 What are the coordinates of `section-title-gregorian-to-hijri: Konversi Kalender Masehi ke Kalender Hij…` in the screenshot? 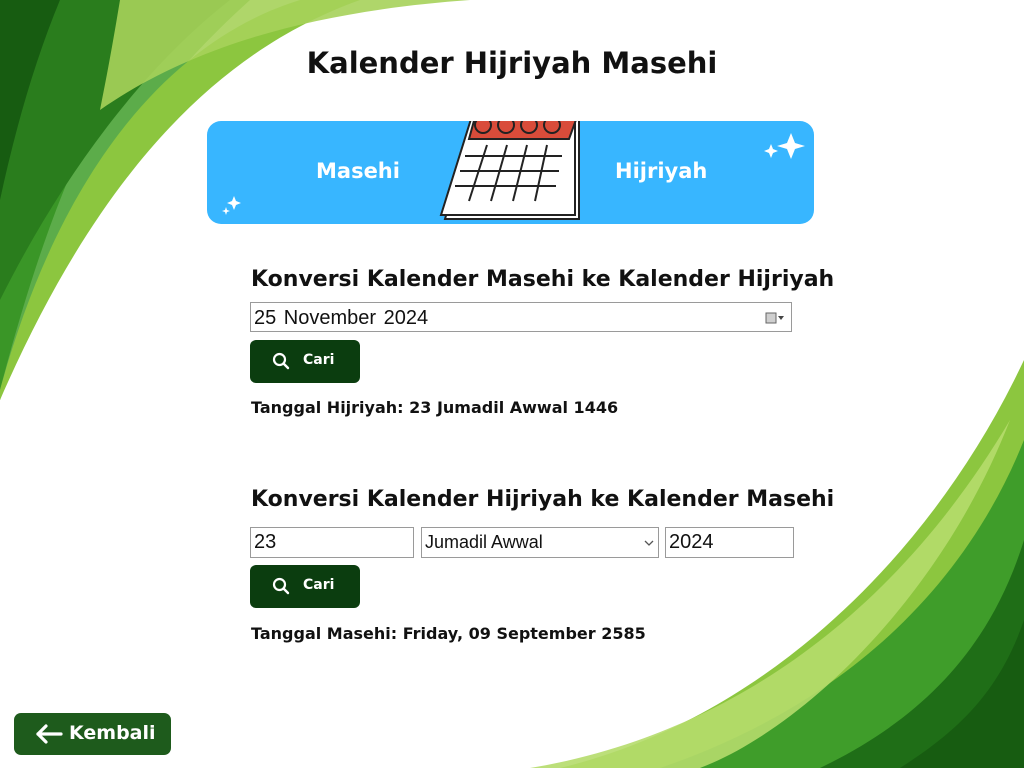 It's located at (543, 279).